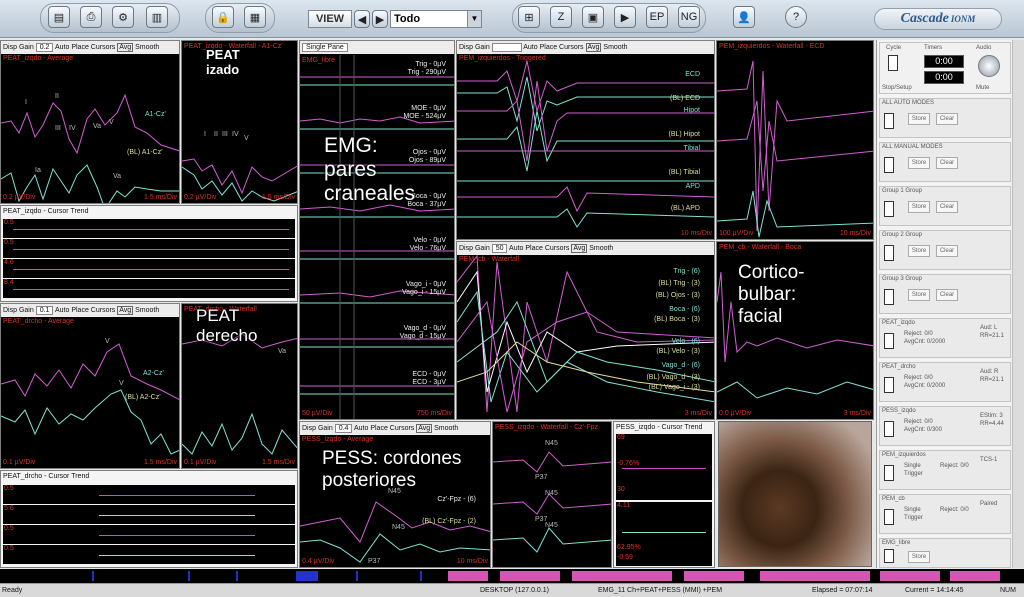  What do you see at coordinates (318, 561) in the screenshot?
I see `vertical-scale: 0.4 µV/Div` at bounding box center [318, 561].